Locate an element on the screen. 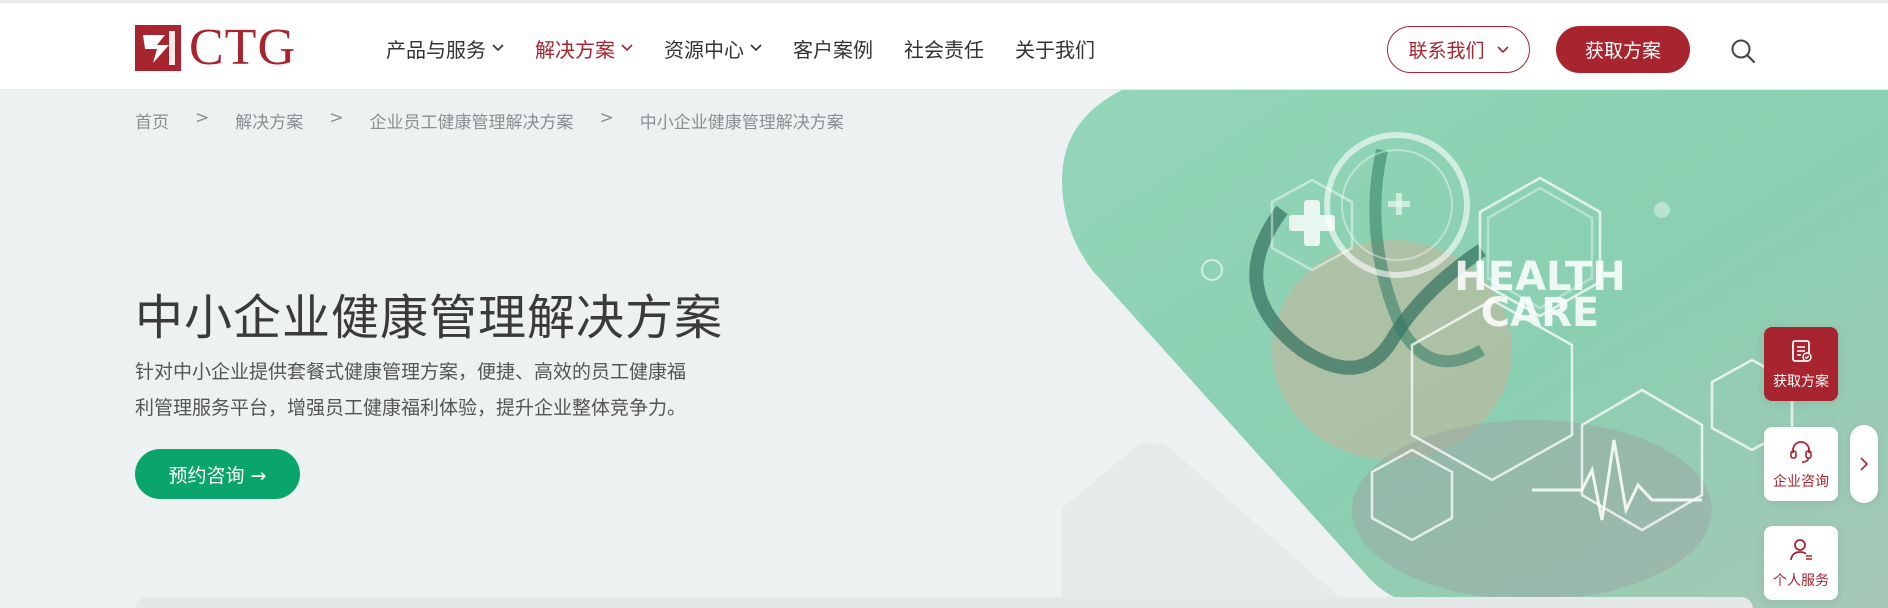 This screenshot has width=1888, height=608. nav-products: 产品与服务 is located at coordinates (445, 48).